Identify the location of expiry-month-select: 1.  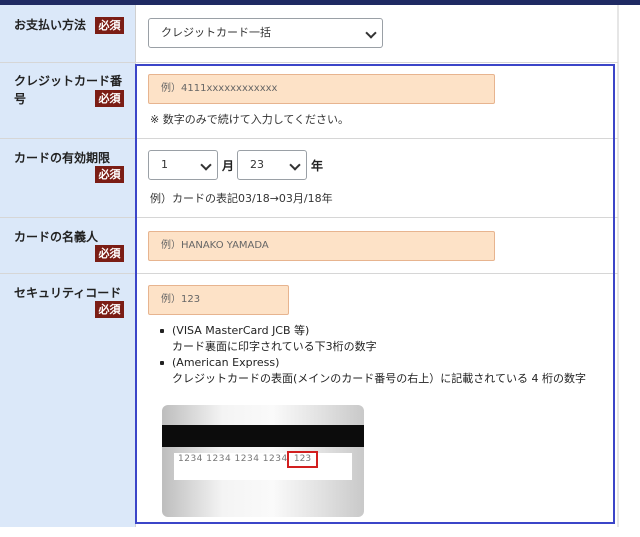
(183, 165).